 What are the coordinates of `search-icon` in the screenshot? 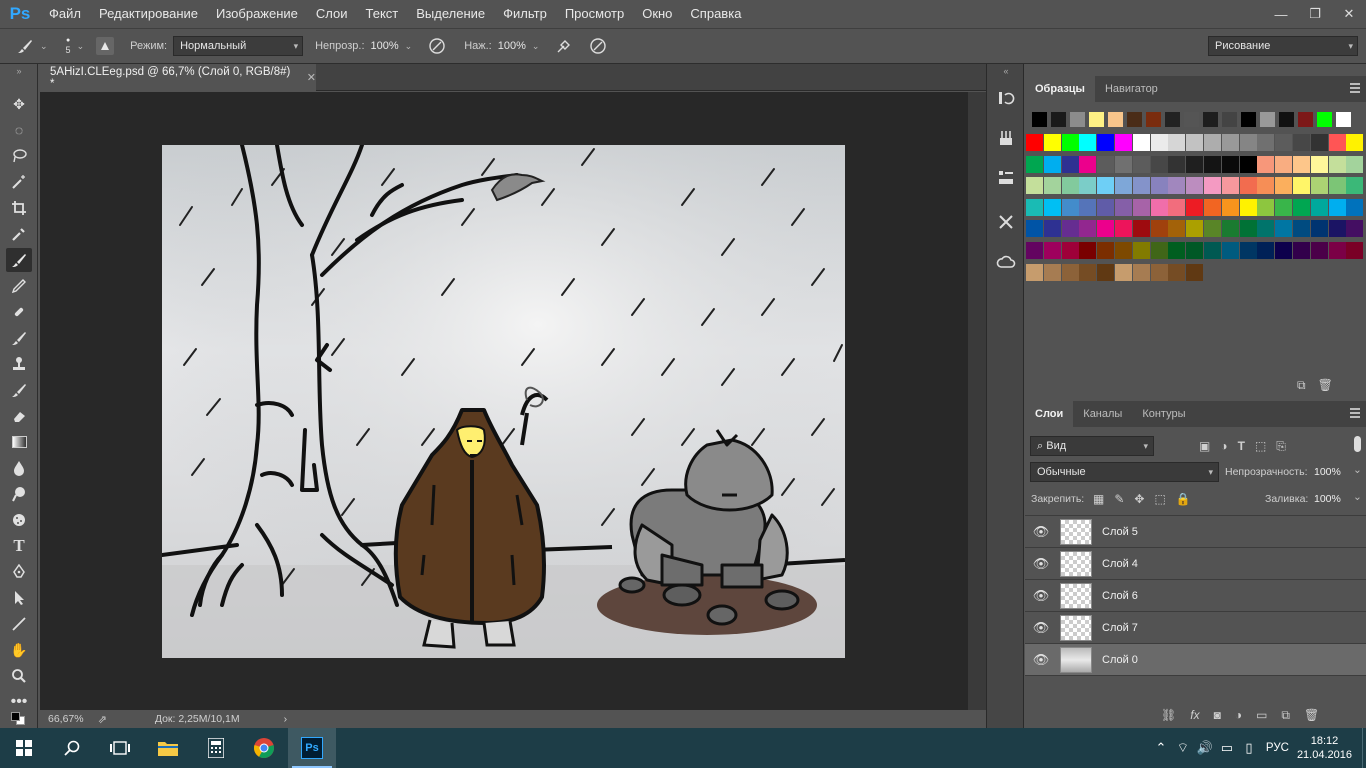 It's located at (72, 748).